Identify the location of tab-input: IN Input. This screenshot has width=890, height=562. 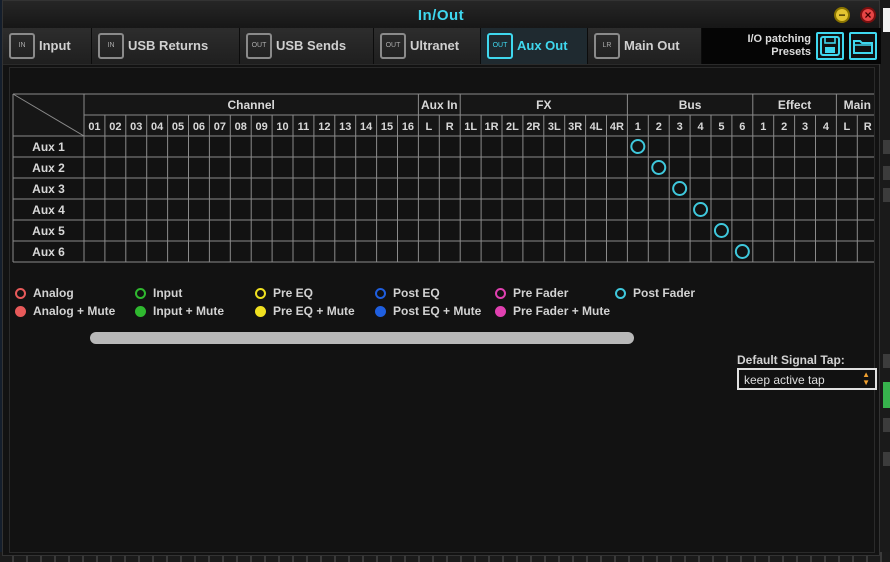
(47, 46).